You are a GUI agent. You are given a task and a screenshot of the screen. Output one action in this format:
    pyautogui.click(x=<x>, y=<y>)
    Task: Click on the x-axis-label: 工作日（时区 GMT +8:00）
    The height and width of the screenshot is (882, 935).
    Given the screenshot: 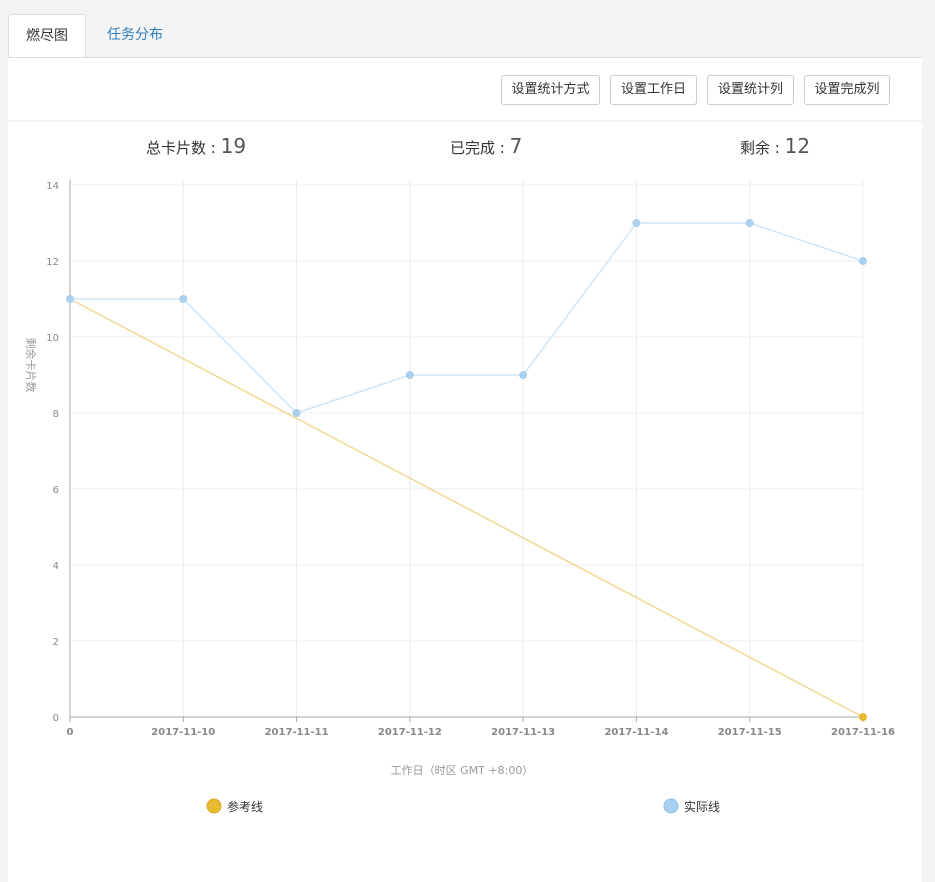 What is the action you would take?
    pyautogui.click(x=462, y=770)
    